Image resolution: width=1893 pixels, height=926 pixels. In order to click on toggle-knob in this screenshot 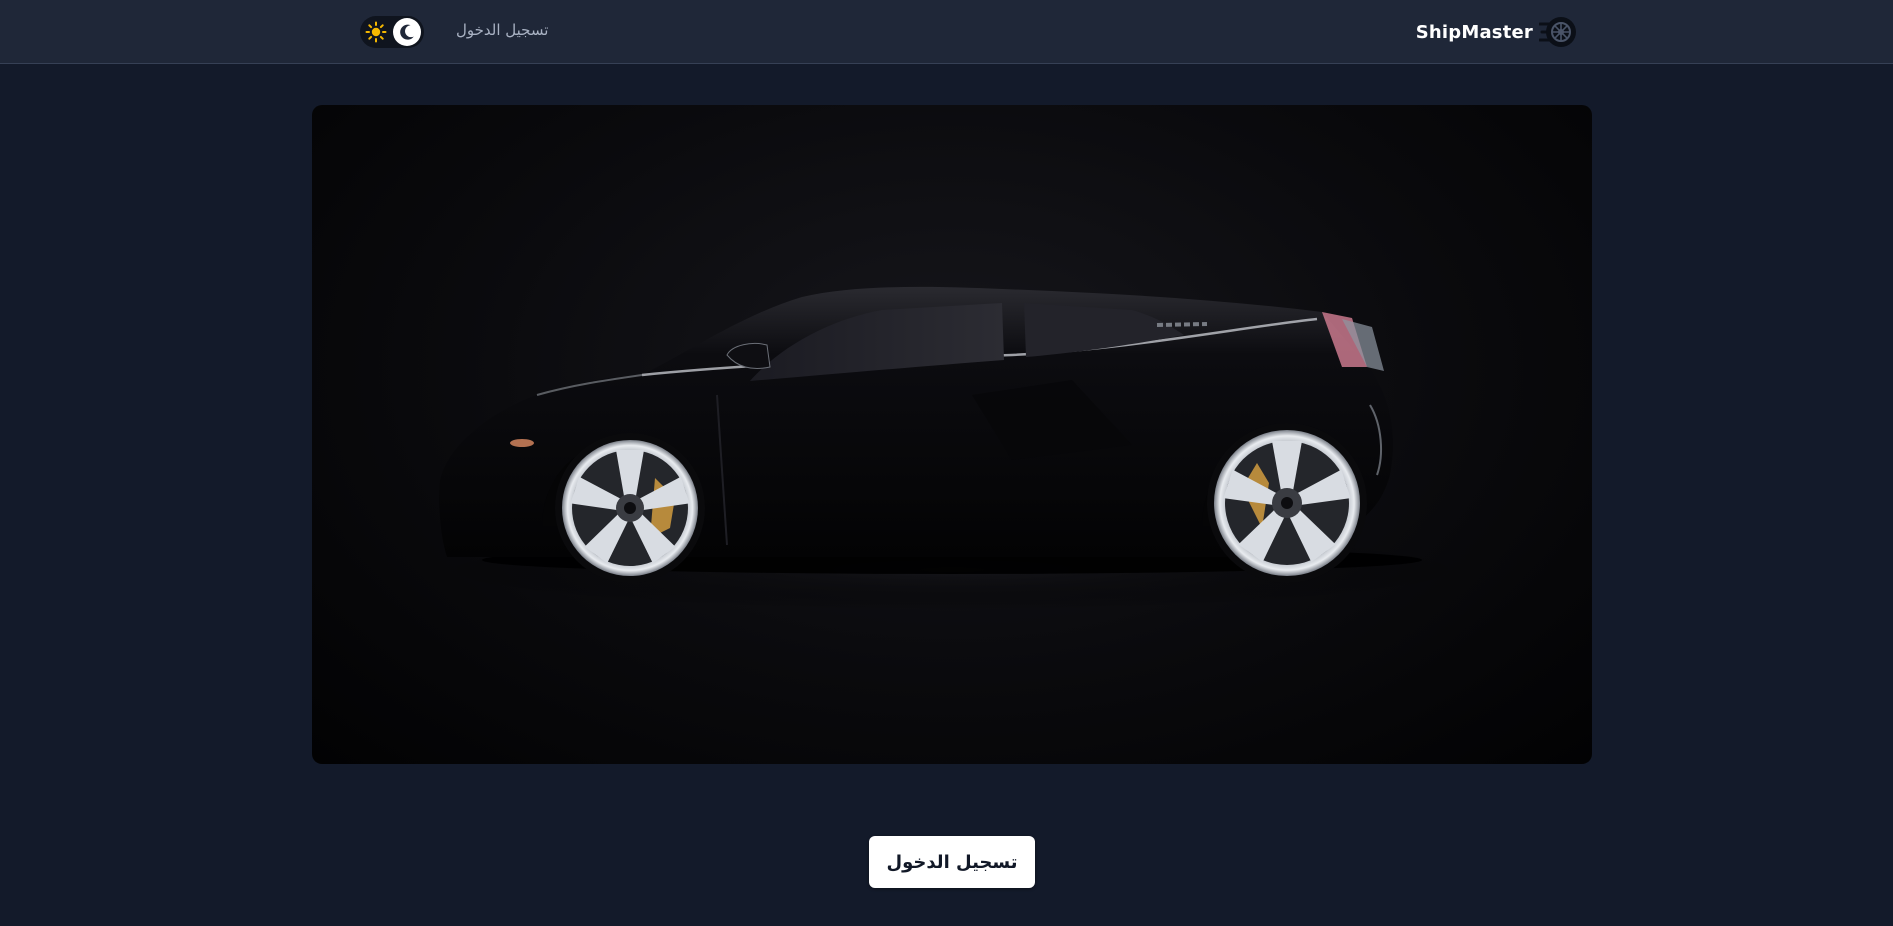, I will do `click(407, 32)`.